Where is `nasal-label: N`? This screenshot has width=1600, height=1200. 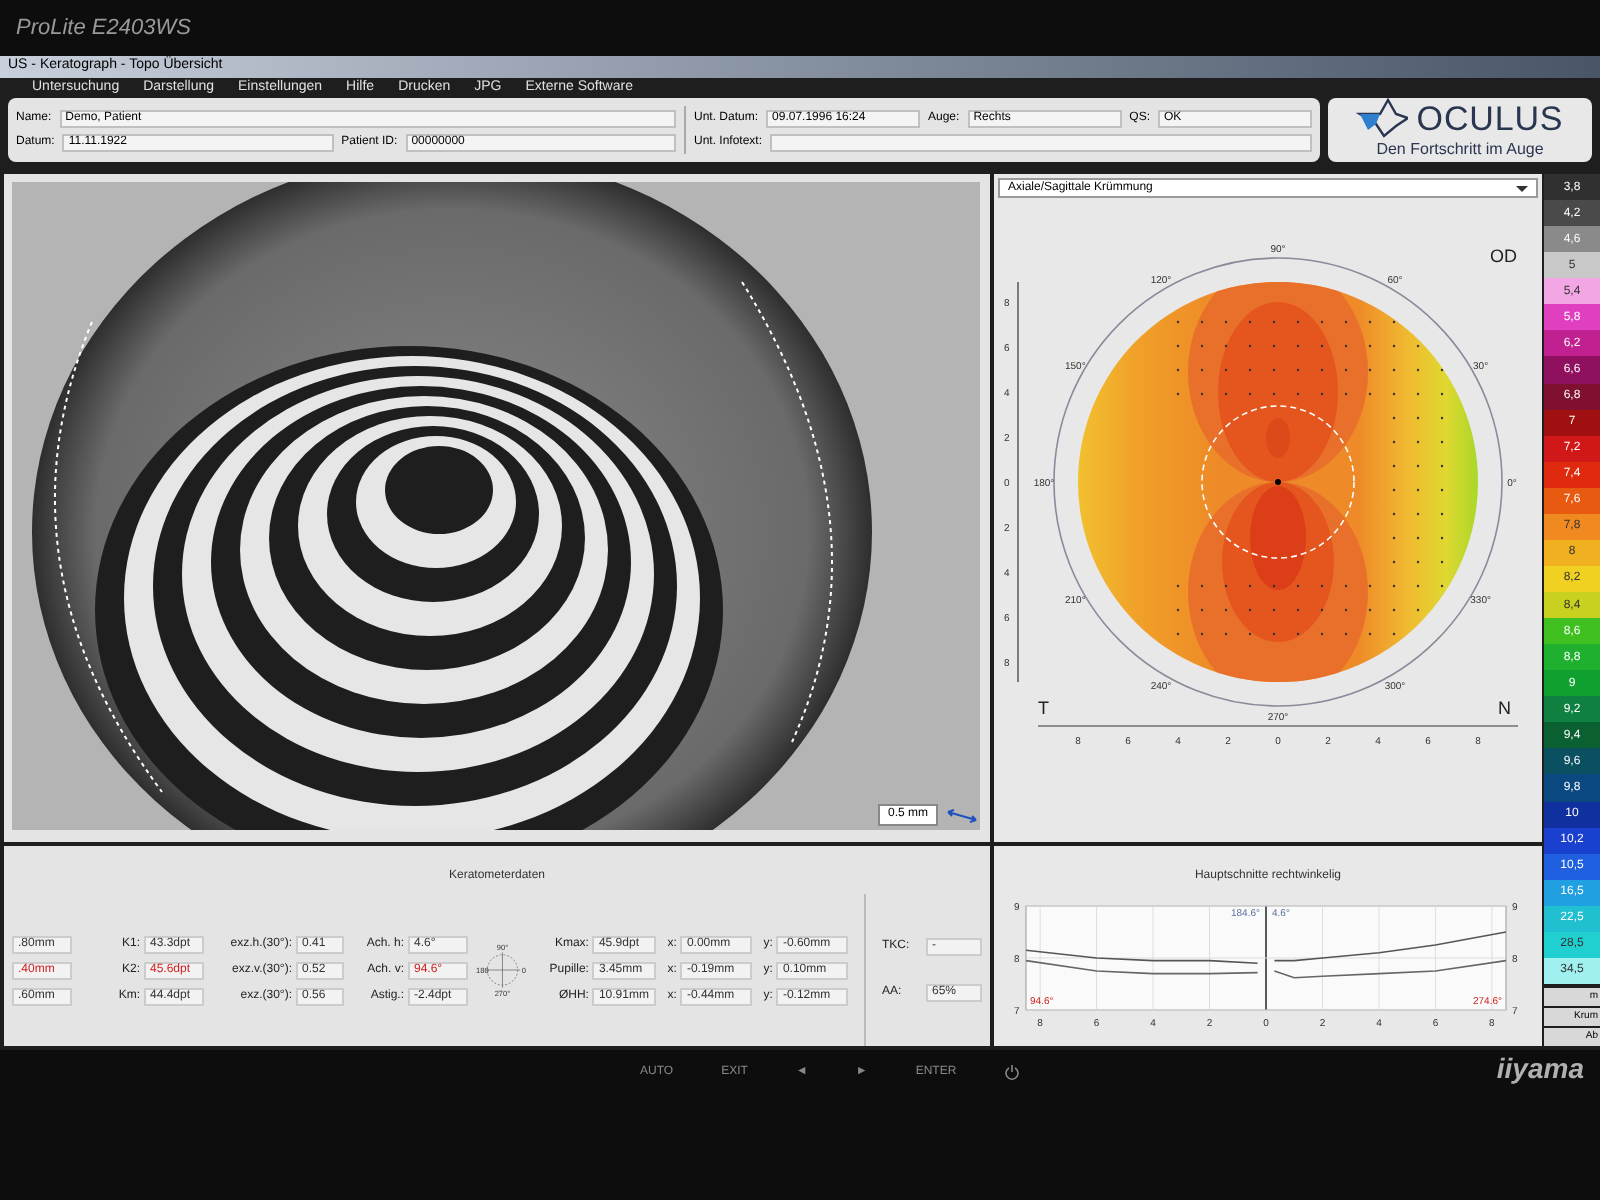
nasal-label: N is located at coordinates (1504, 708).